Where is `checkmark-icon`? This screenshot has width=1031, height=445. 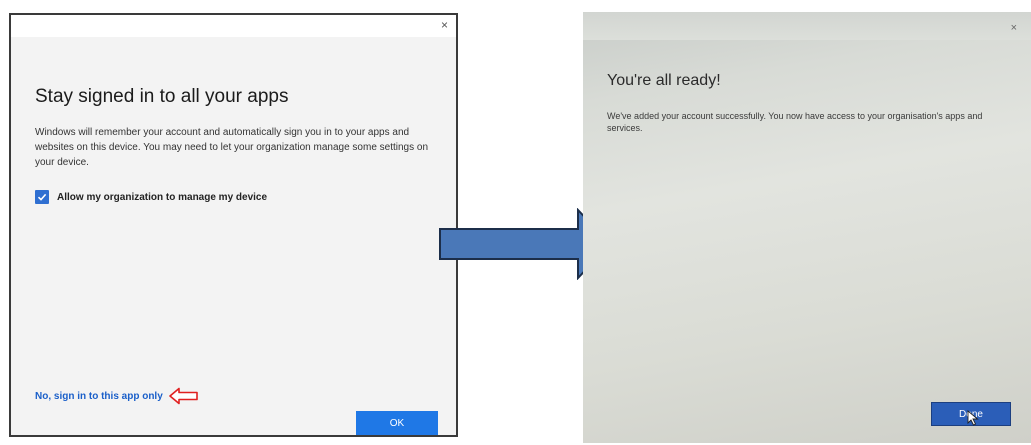 checkmark-icon is located at coordinates (42, 197).